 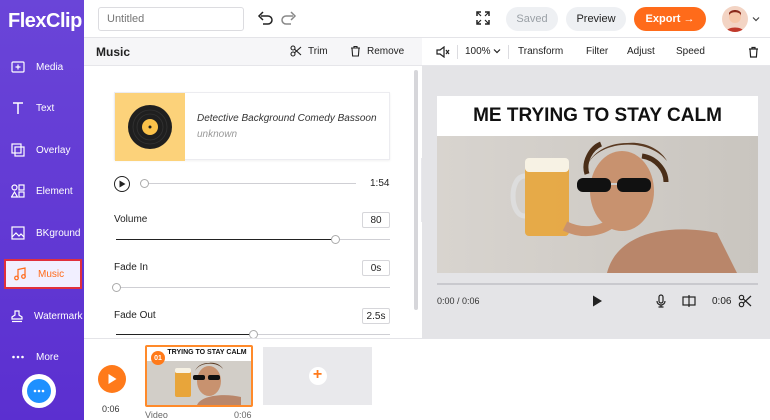 What do you see at coordinates (380, 183) in the screenshot?
I see `track-duration: 1:54` at bounding box center [380, 183].